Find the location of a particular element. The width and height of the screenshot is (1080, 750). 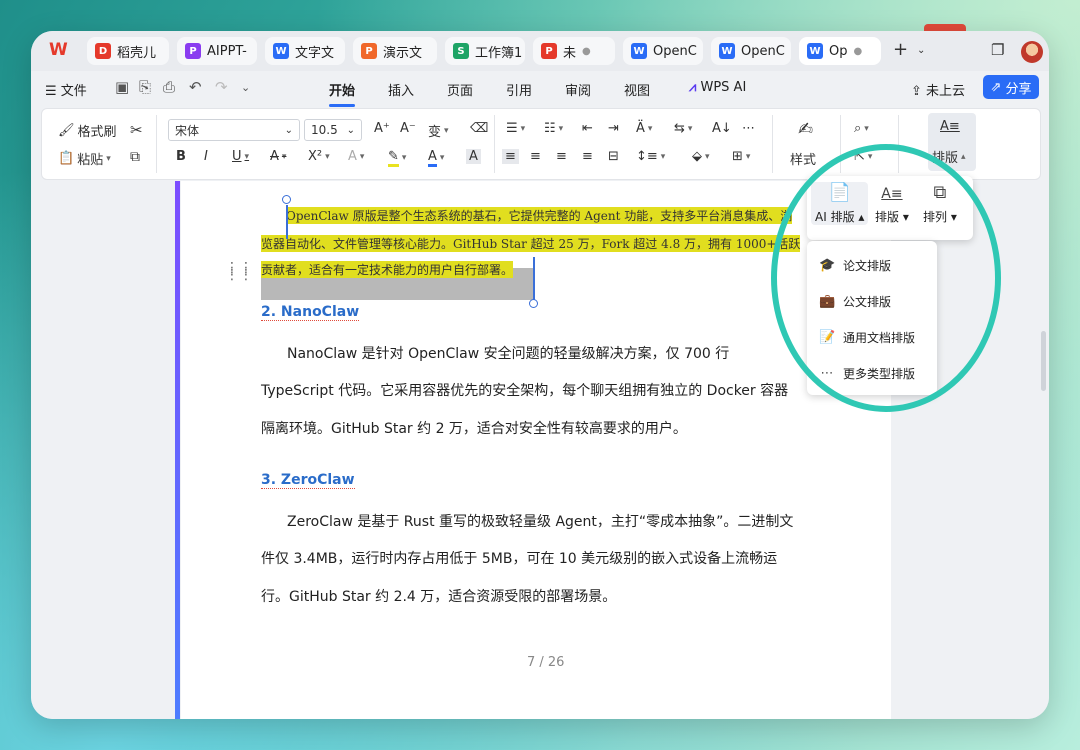

increase-indent-icon: ⇥ is located at coordinates (613, 128).